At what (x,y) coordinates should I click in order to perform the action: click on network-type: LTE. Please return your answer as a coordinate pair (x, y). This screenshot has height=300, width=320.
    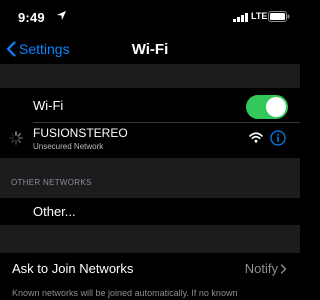
    Looking at the image, I should click on (259, 16).